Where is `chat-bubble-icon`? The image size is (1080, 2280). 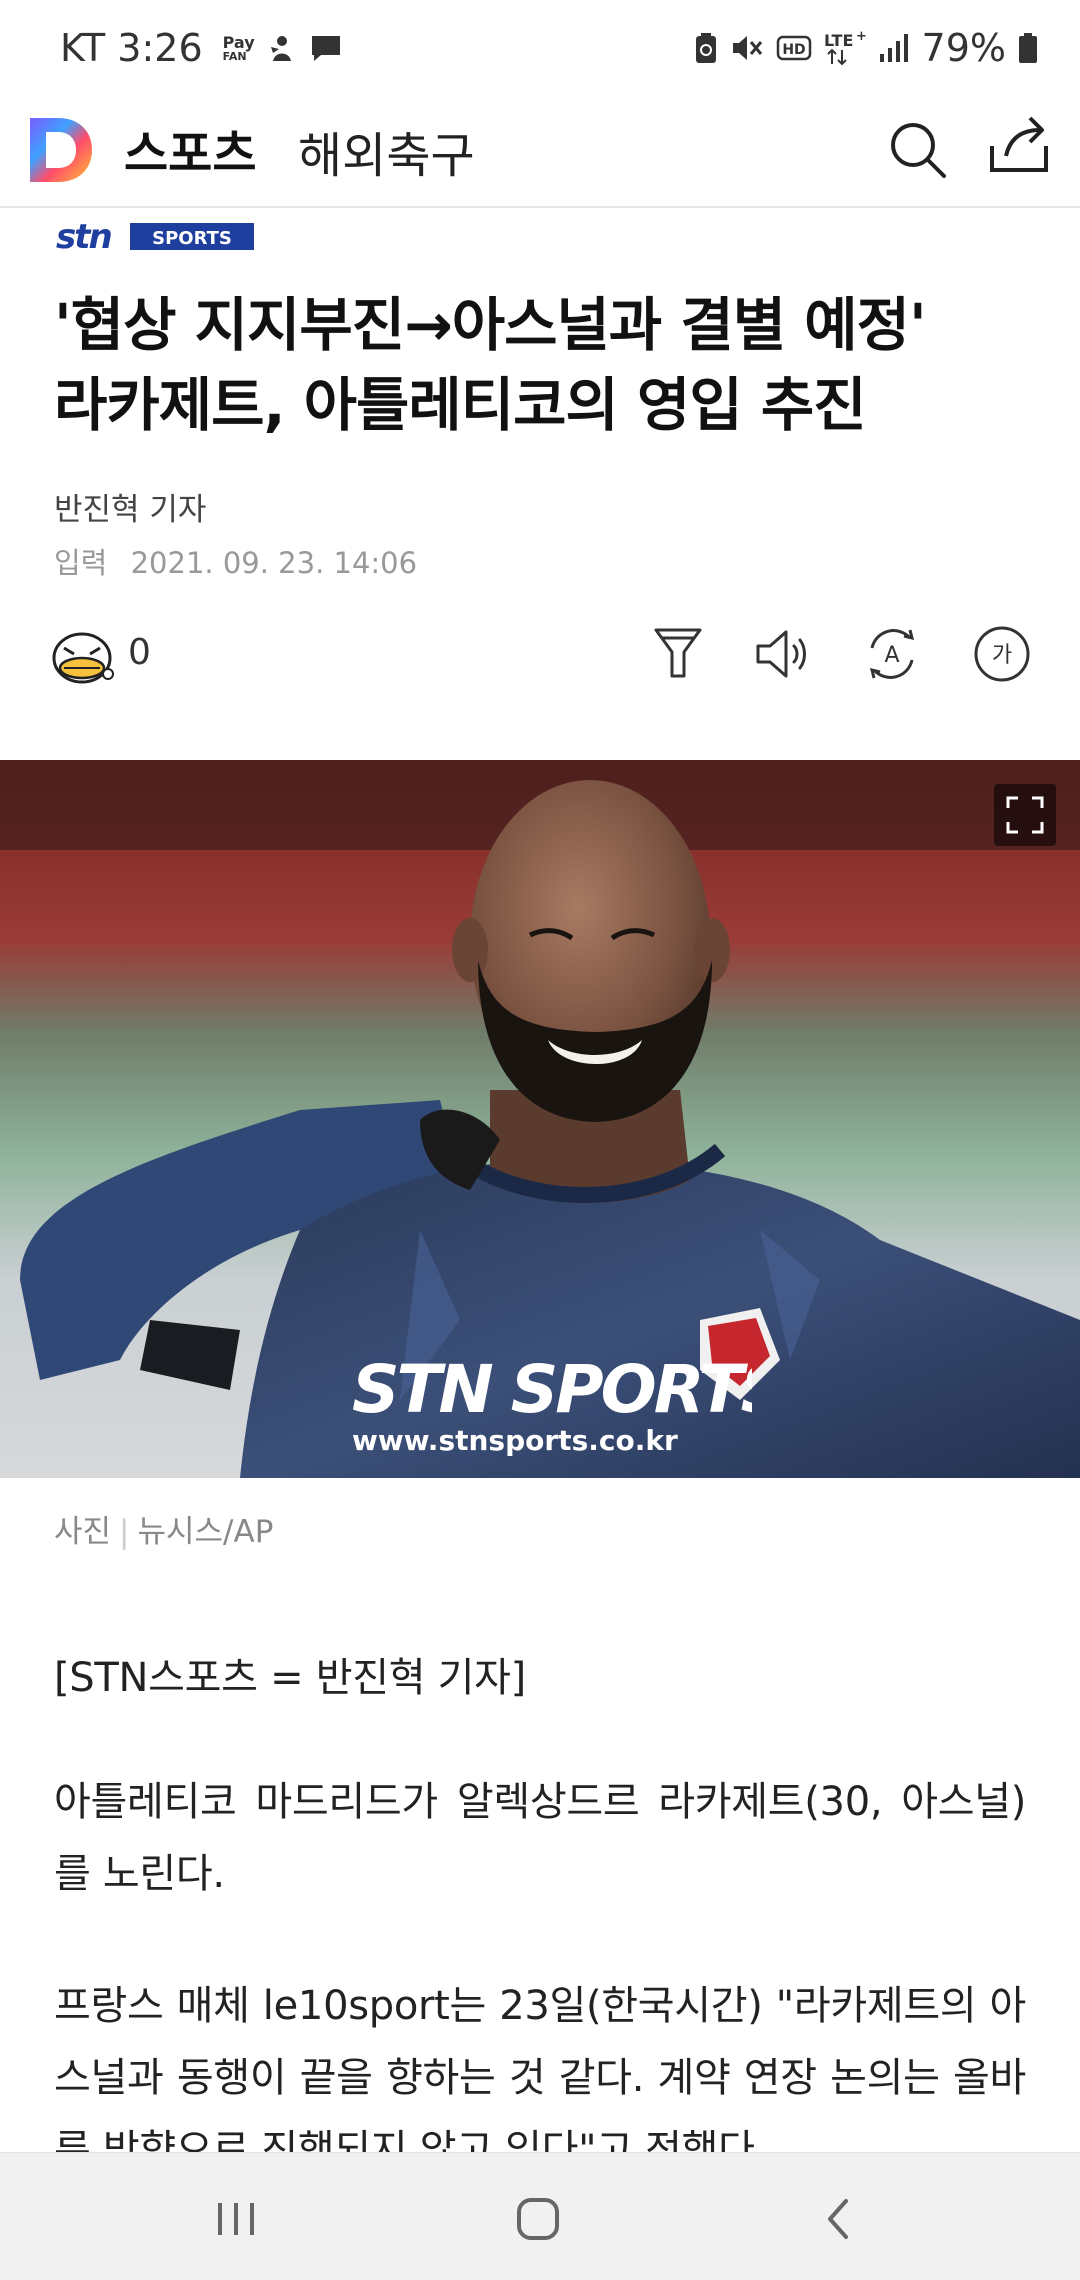 chat-bubble-icon is located at coordinates (325, 48).